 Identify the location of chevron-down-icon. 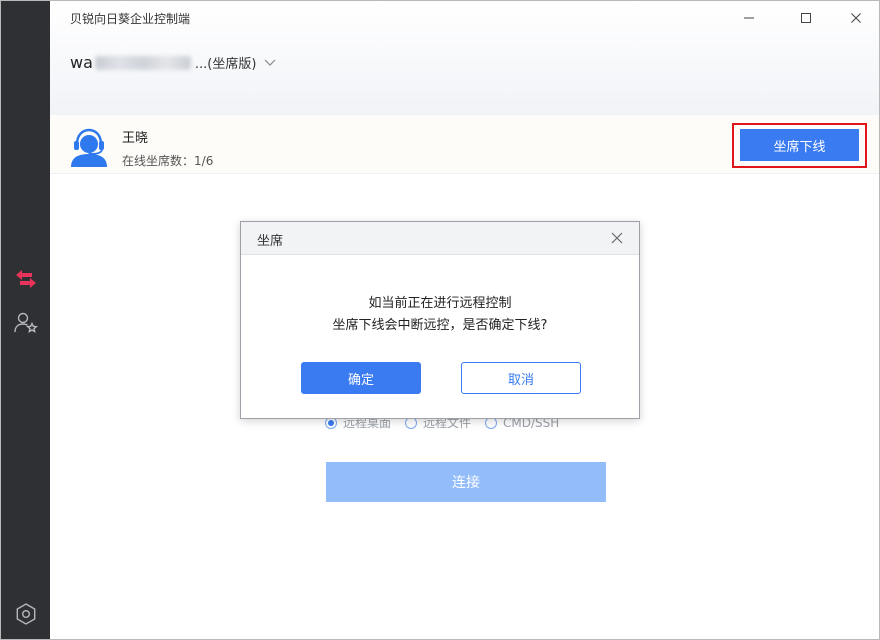
(270, 63).